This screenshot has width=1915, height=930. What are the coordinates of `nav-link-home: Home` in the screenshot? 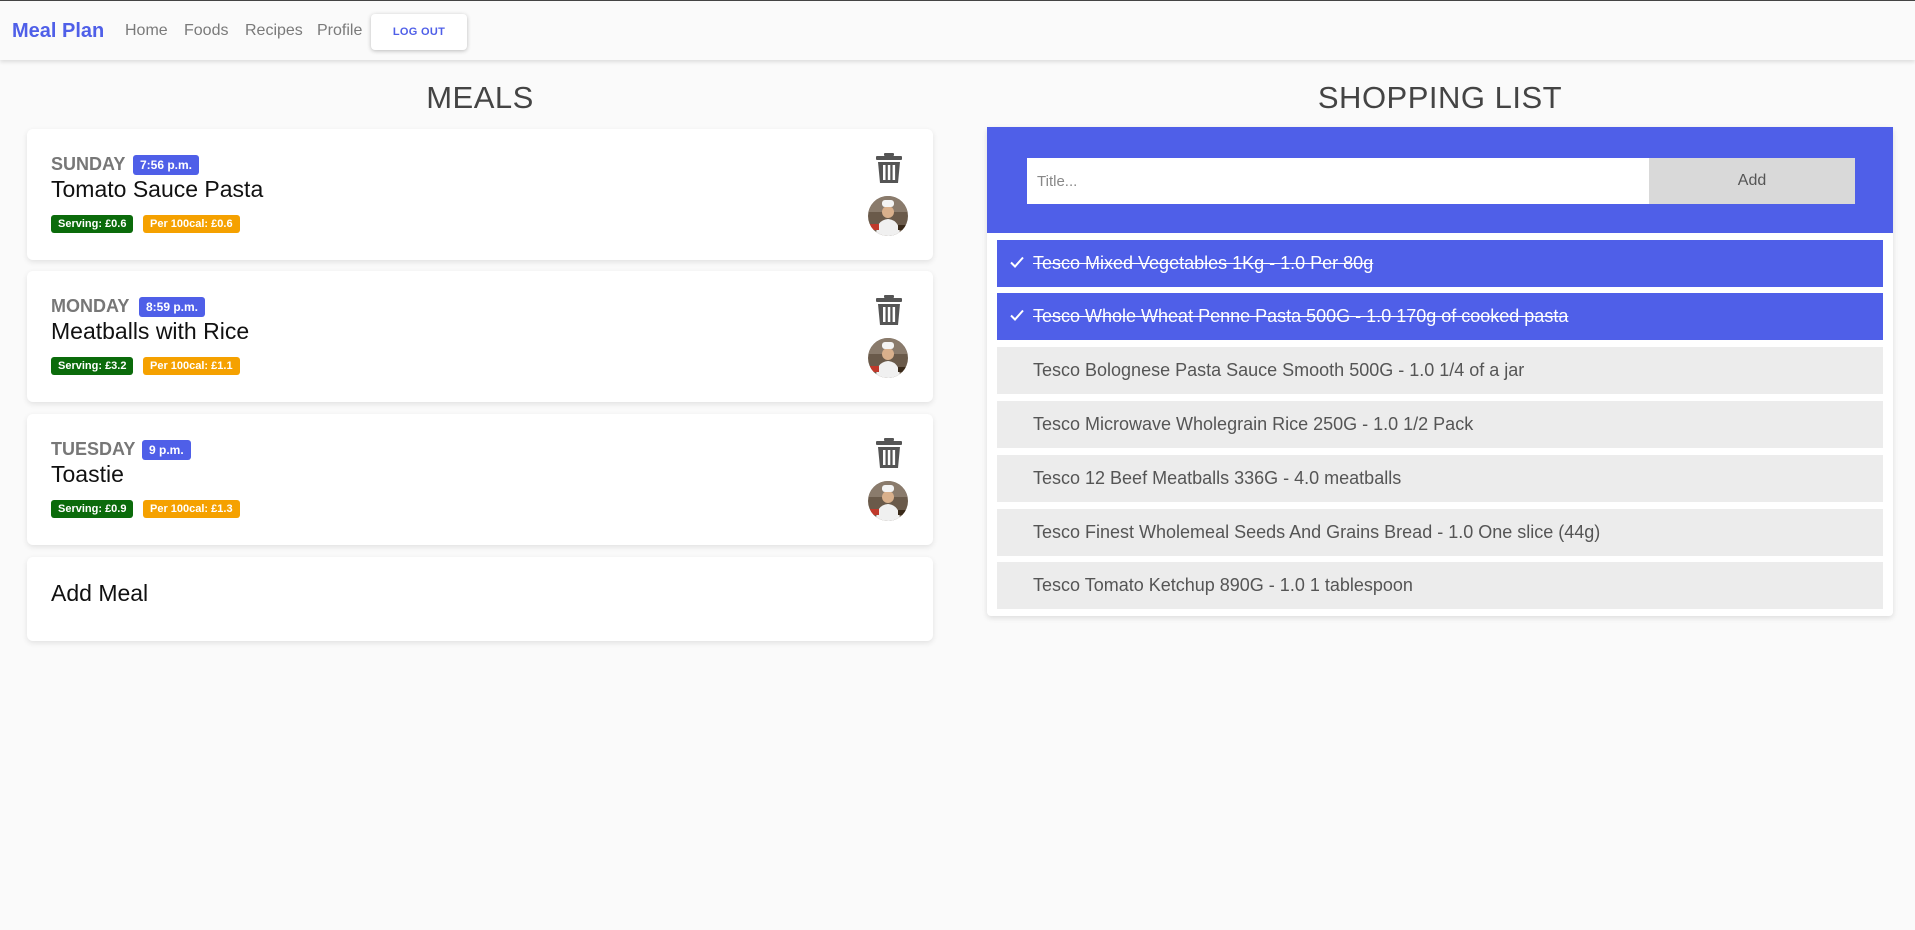 It's located at (146, 31).